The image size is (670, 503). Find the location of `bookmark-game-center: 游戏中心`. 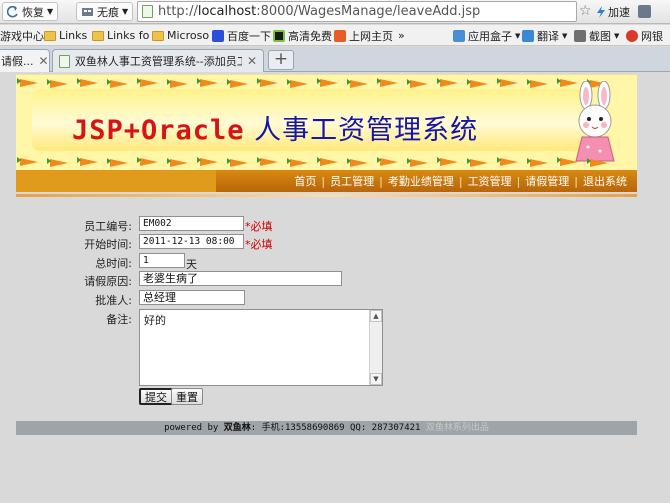

bookmark-game-center: 游戏中心 is located at coordinates (22, 35).